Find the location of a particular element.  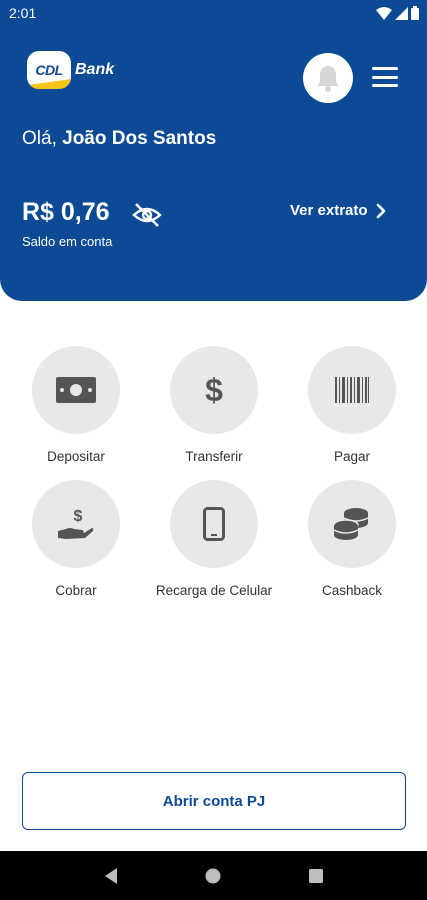

bell-icon is located at coordinates (328, 79).